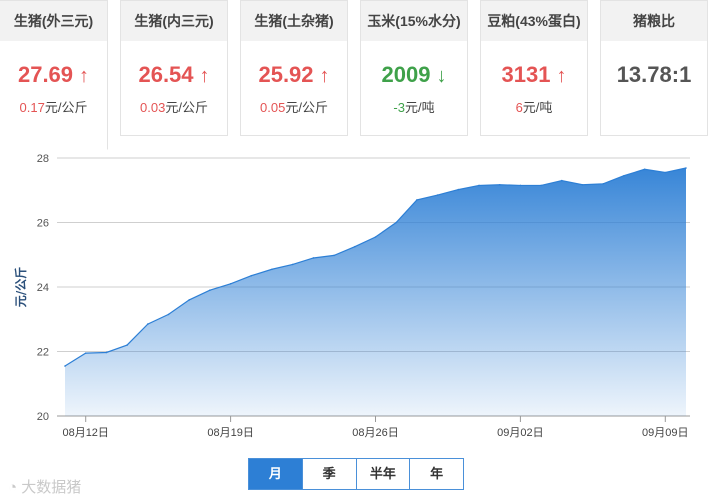 The image size is (714, 502). I want to click on card-price: 2009 ↓, so click(414, 75).